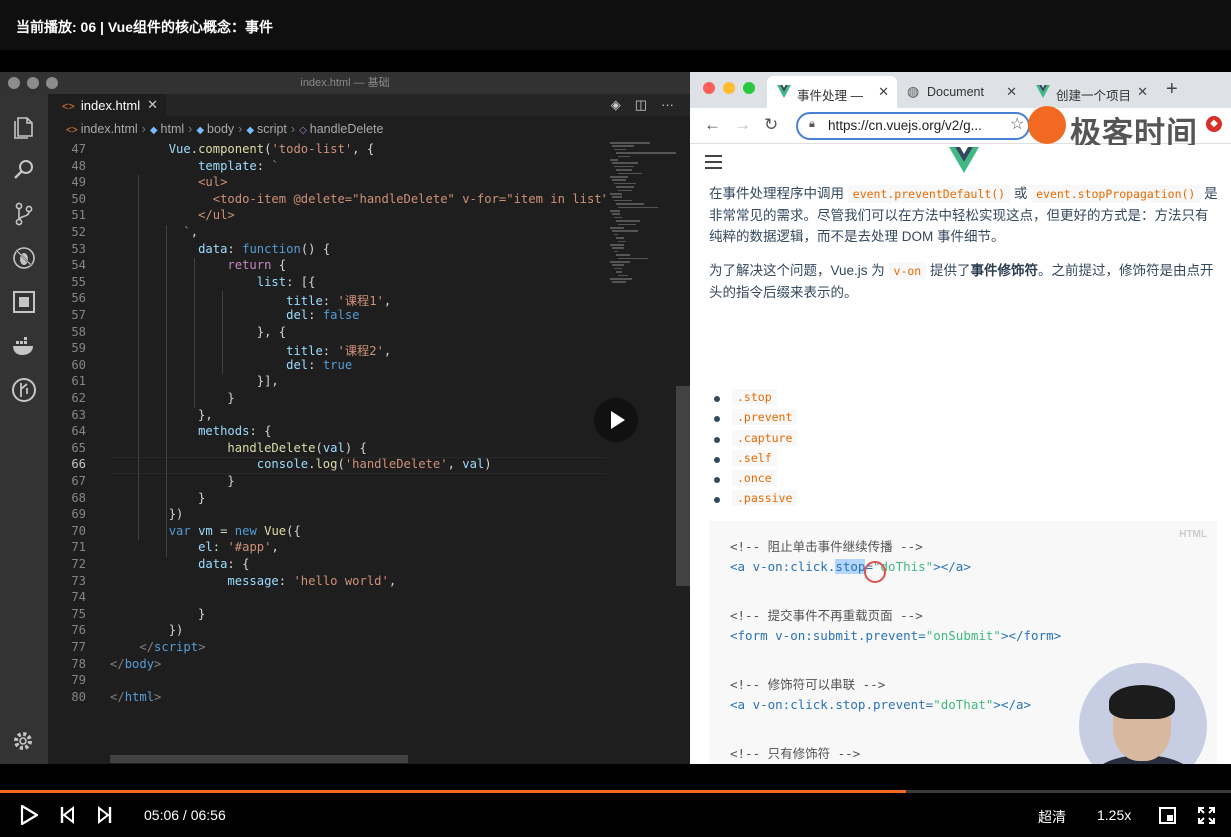  Describe the element at coordinates (1214, 124) in the screenshot. I see `extension-icon: ◆` at that location.